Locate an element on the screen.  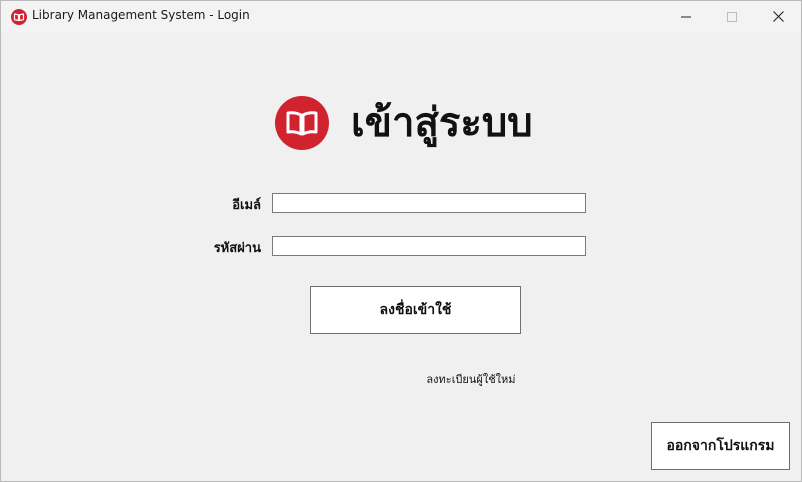
email-field is located at coordinates (429, 203).